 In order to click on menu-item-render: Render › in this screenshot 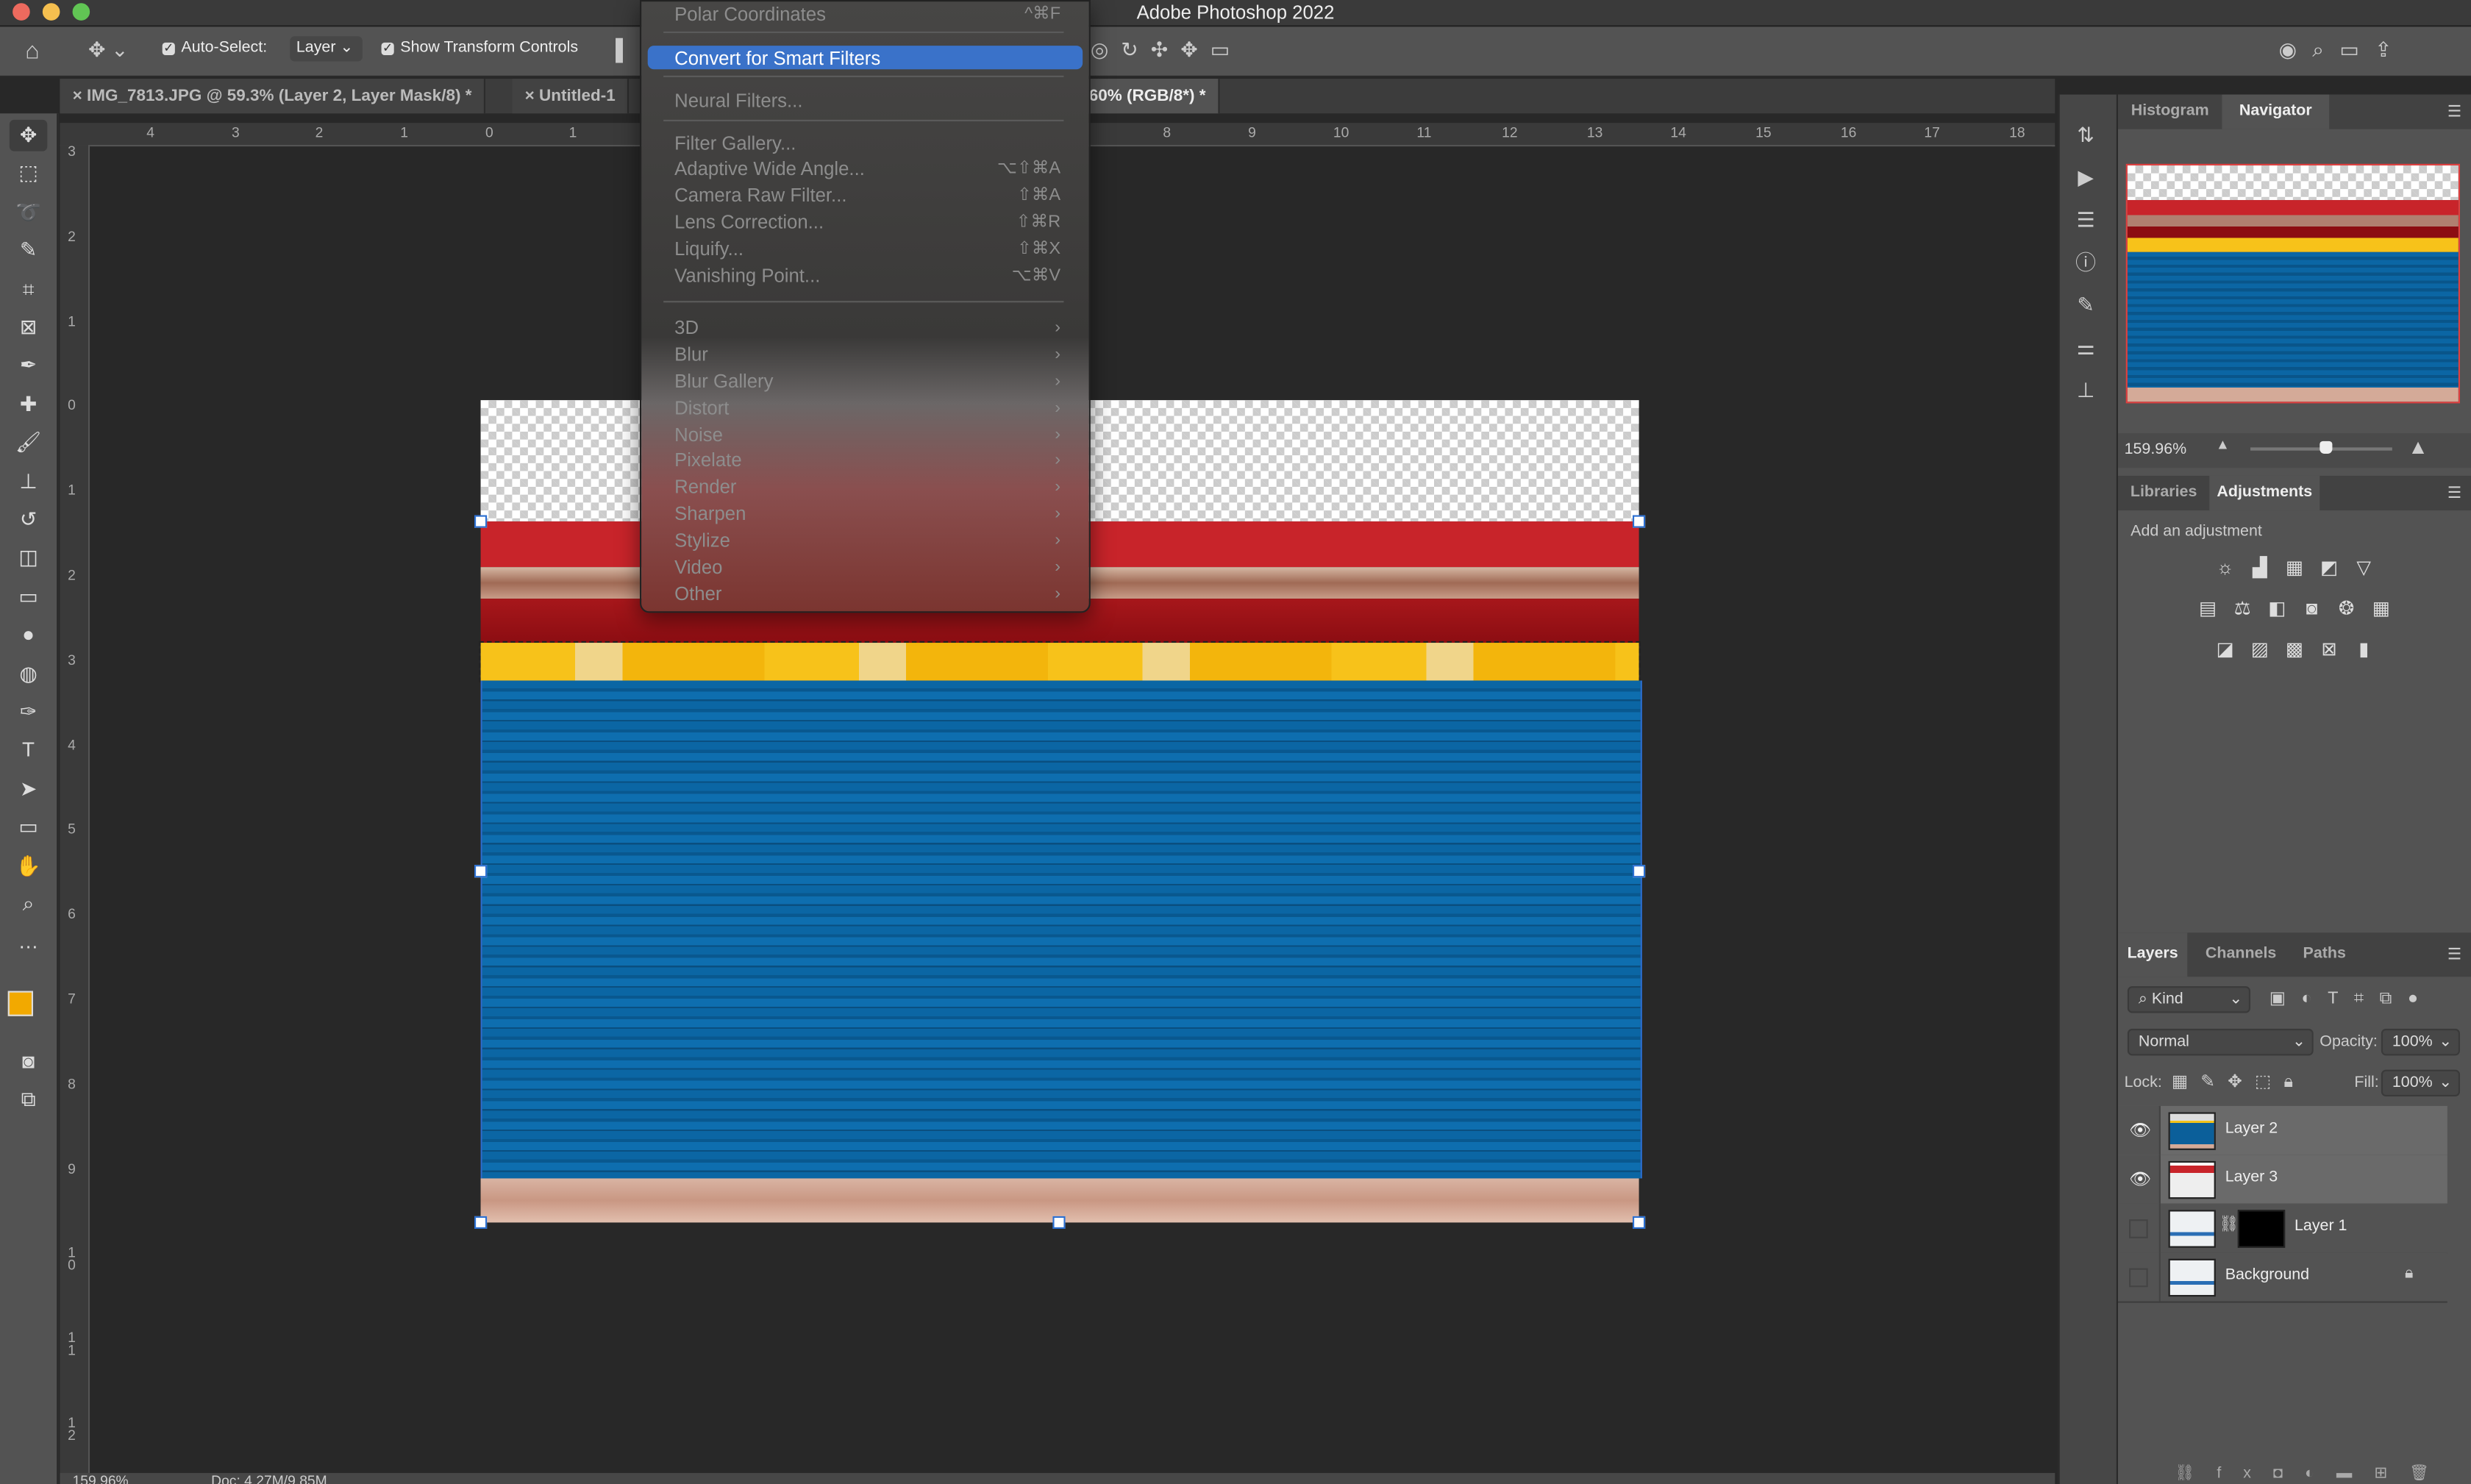, I will do `click(867, 487)`.